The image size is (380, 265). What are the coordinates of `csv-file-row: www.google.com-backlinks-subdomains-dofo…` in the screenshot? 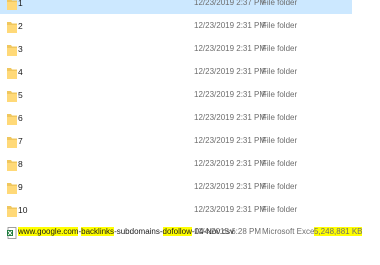 It's located at (181, 233).